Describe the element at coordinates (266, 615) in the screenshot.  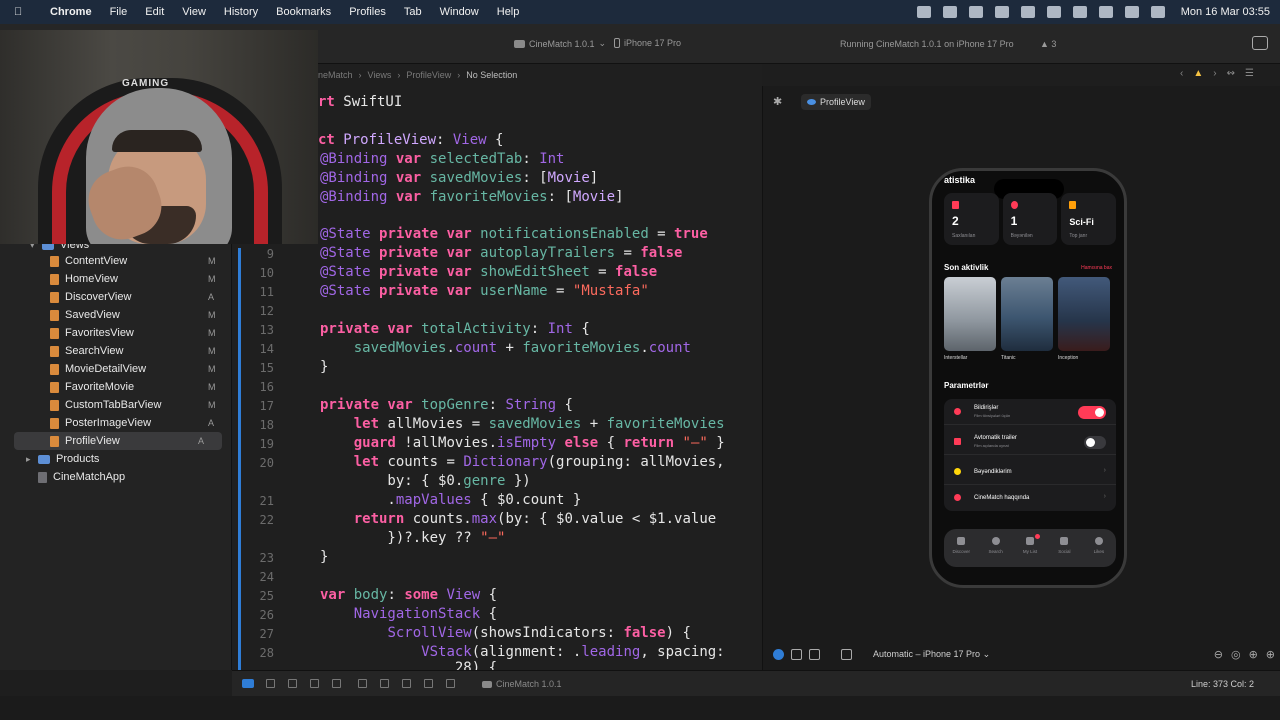
I see `line-number: 26` at that location.